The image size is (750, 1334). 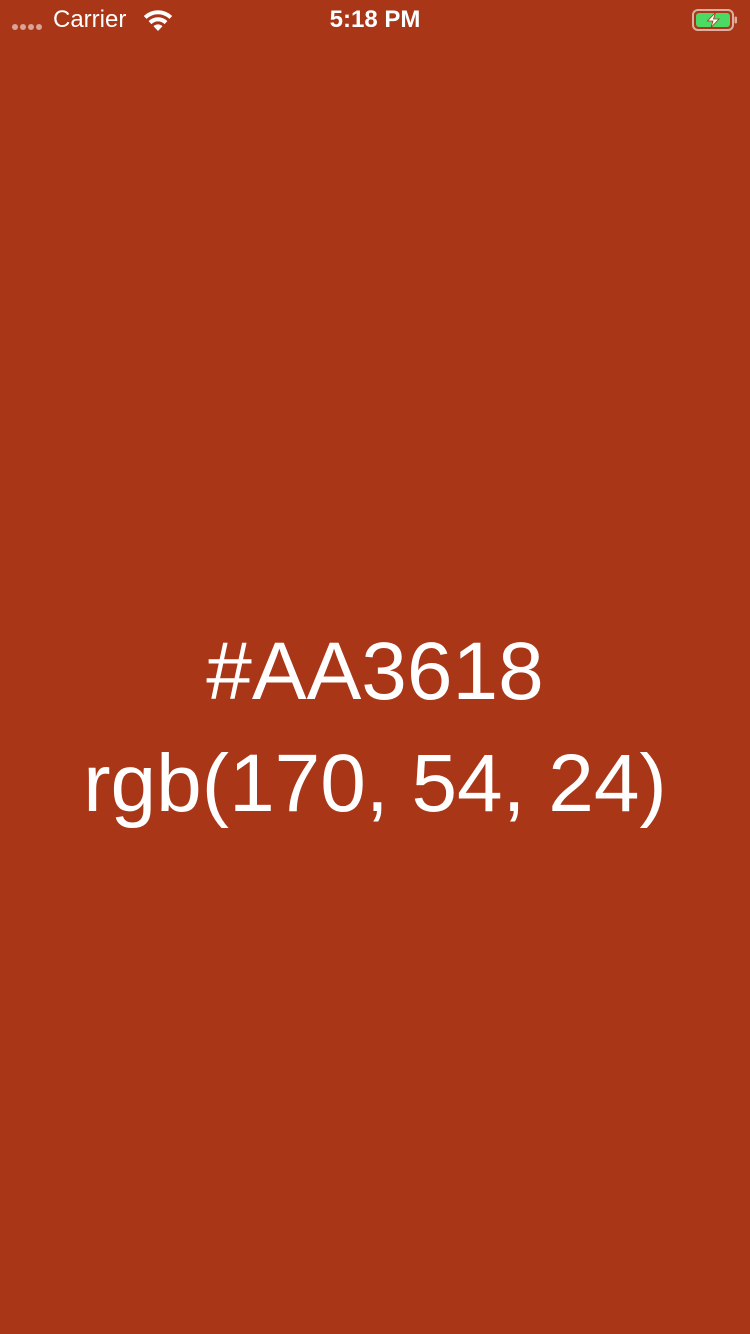 I want to click on status-bar: Carrier 5:18 PM, so click(x=375, y=20).